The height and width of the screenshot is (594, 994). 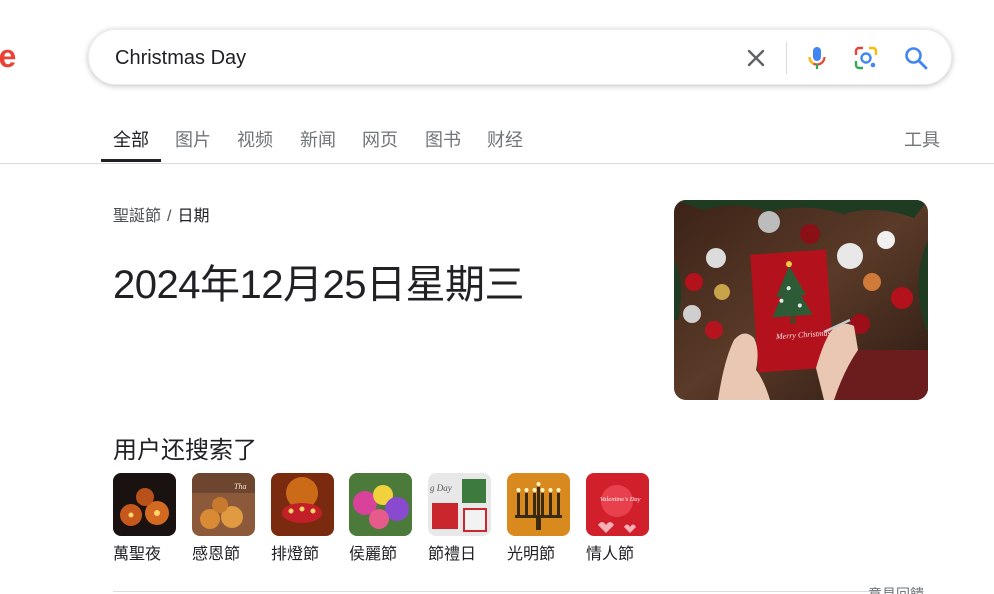 I want to click on breadcrumb: 聖誕節 / 日期, so click(x=161, y=214).